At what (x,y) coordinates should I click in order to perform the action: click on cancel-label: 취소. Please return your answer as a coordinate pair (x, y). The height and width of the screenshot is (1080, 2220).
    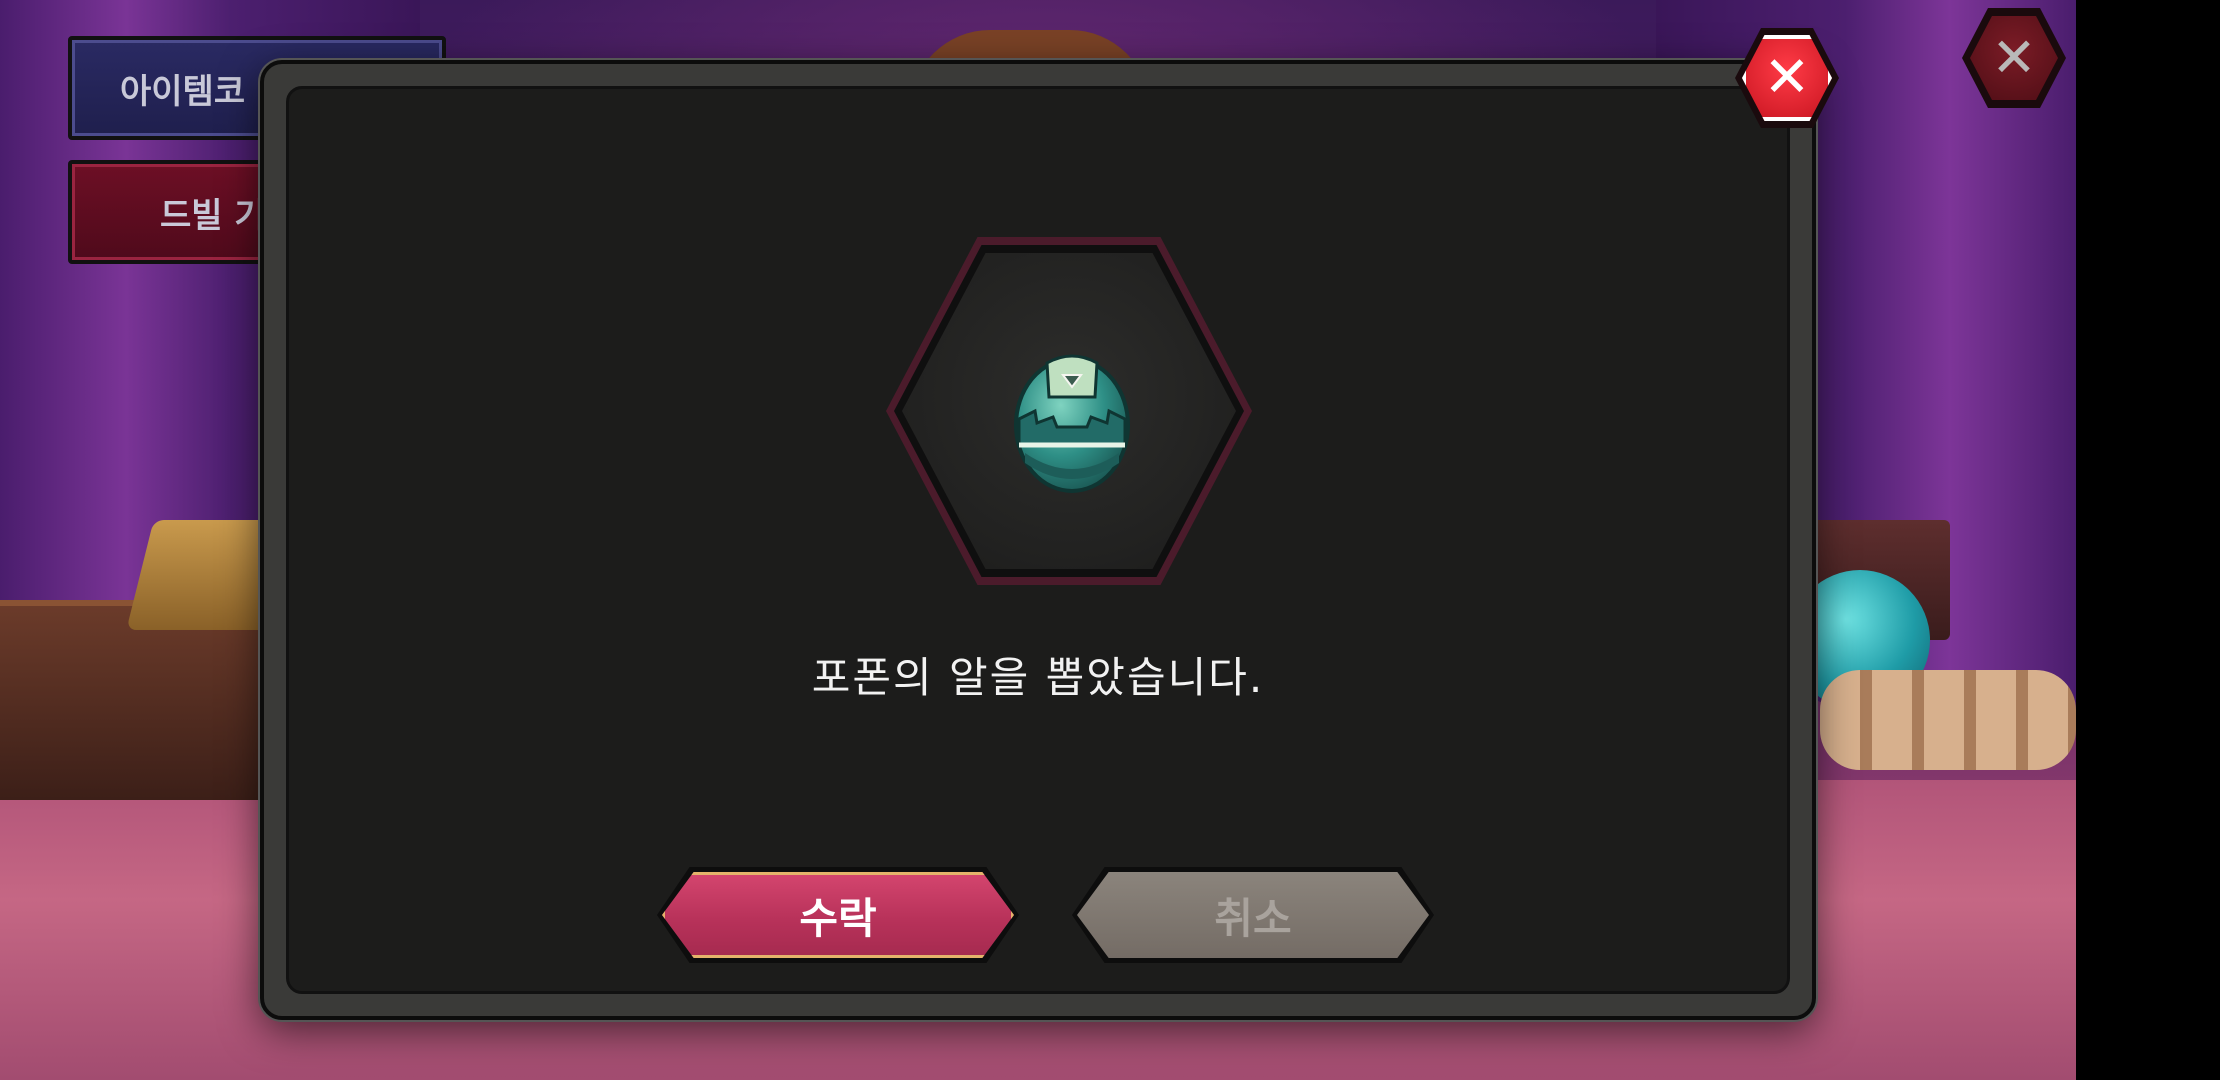
    Looking at the image, I should click on (1253, 915).